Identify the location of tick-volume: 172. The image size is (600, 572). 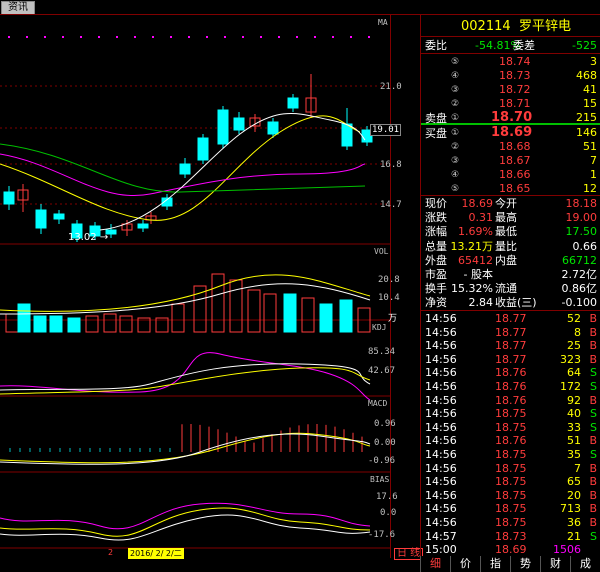
(570, 386).